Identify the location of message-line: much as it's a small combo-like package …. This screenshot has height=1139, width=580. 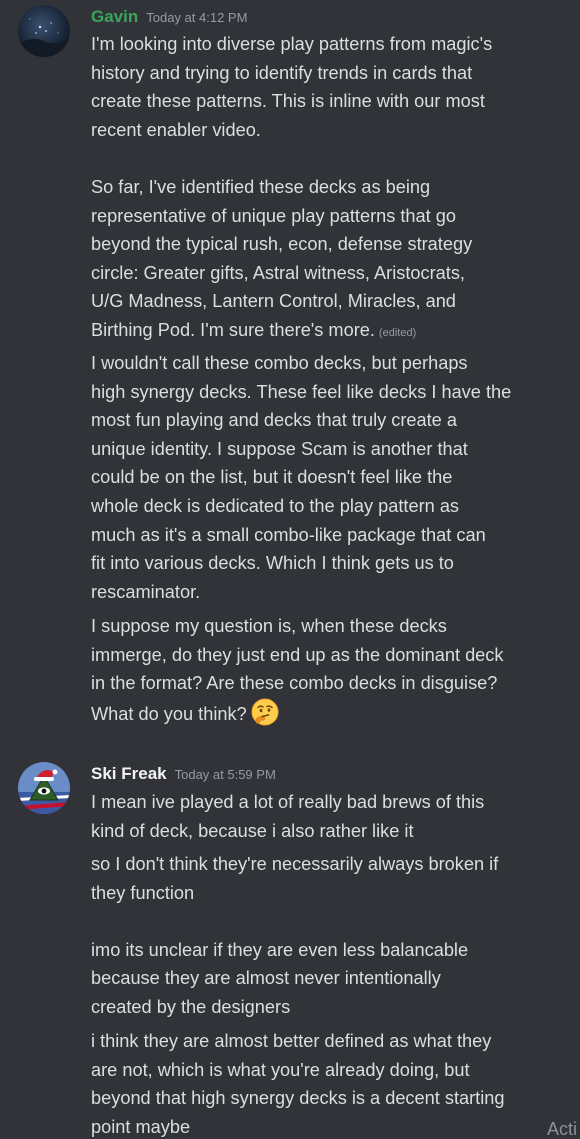
(288, 534).